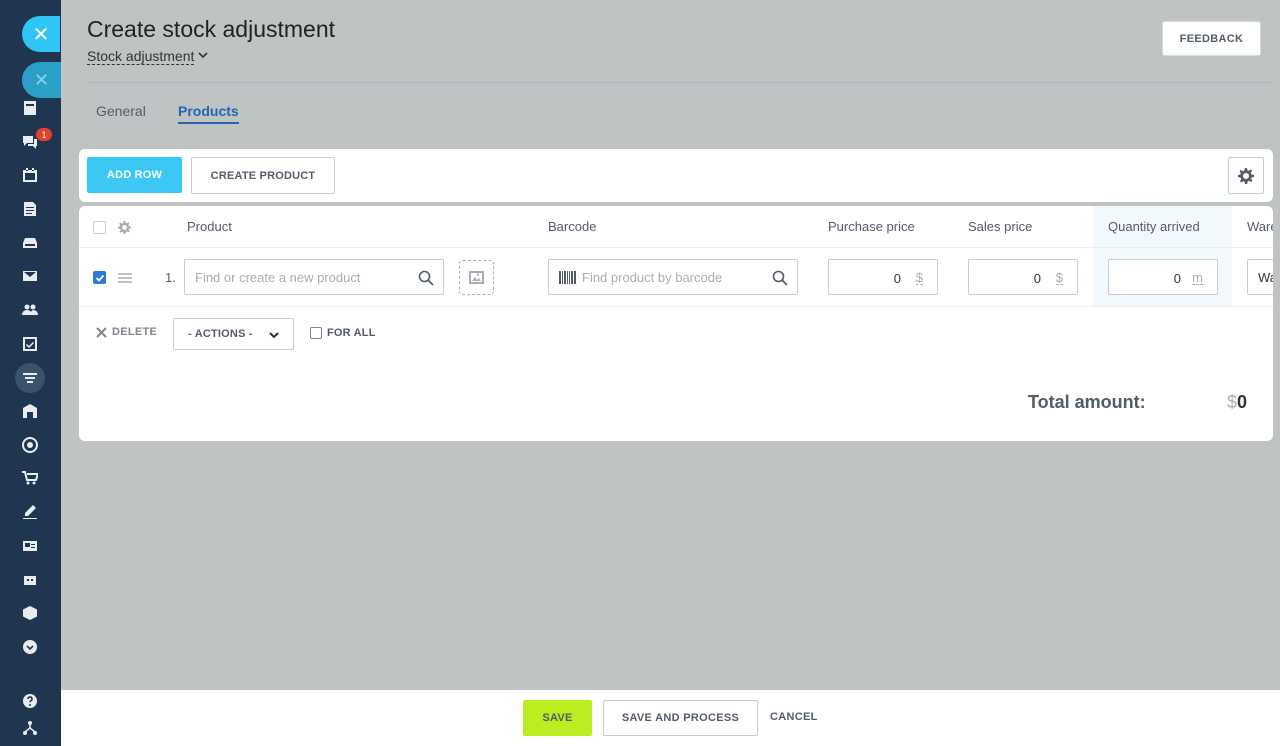 The height and width of the screenshot is (746, 1280). I want to click on close-icon, so click(101, 332).